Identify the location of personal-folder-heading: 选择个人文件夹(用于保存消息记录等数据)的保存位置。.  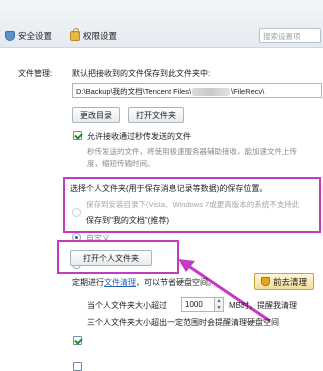
(169, 188).